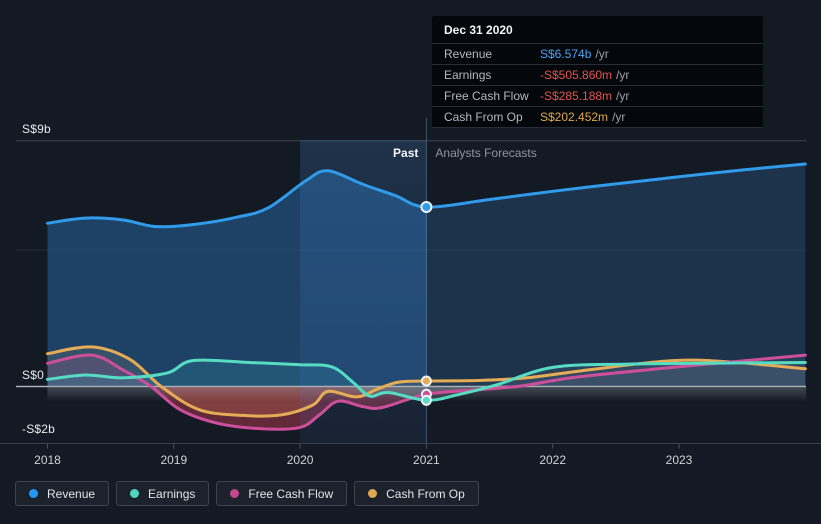 This screenshot has width=821, height=524. What do you see at coordinates (135, 493) in the screenshot?
I see `earnings-dot-icon` at bounding box center [135, 493].